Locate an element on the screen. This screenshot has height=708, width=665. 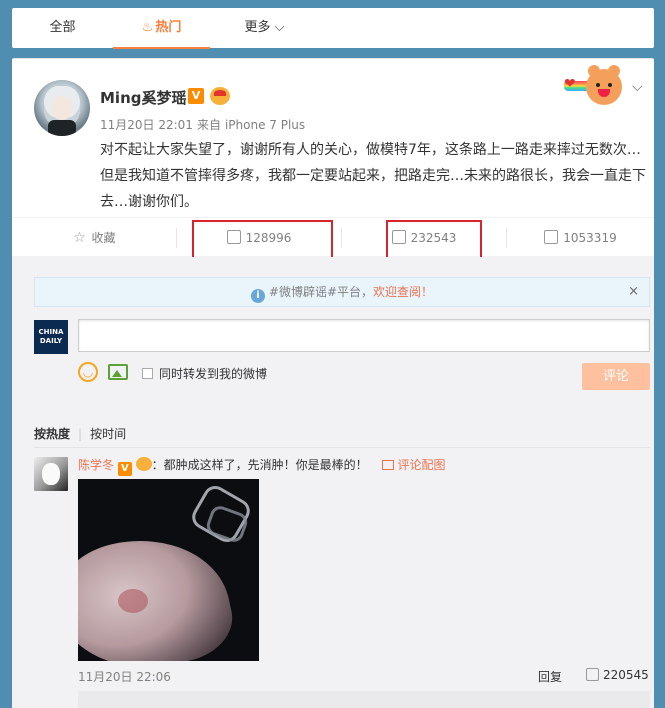
commenter-avatar is located at coordinates (51, 474).